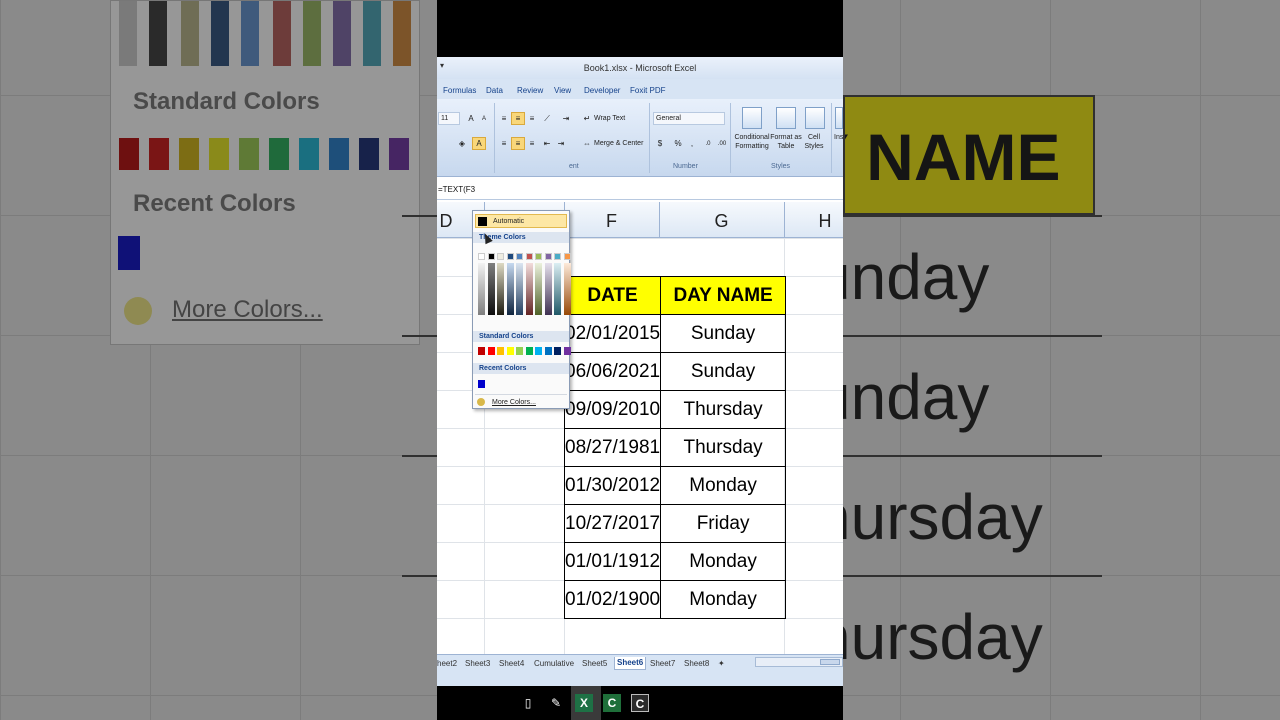  What do you see at coordinates (612, 447) in the screenshot?
I see `date-cell: 08/27/1981` at bounding box center [612, 447].